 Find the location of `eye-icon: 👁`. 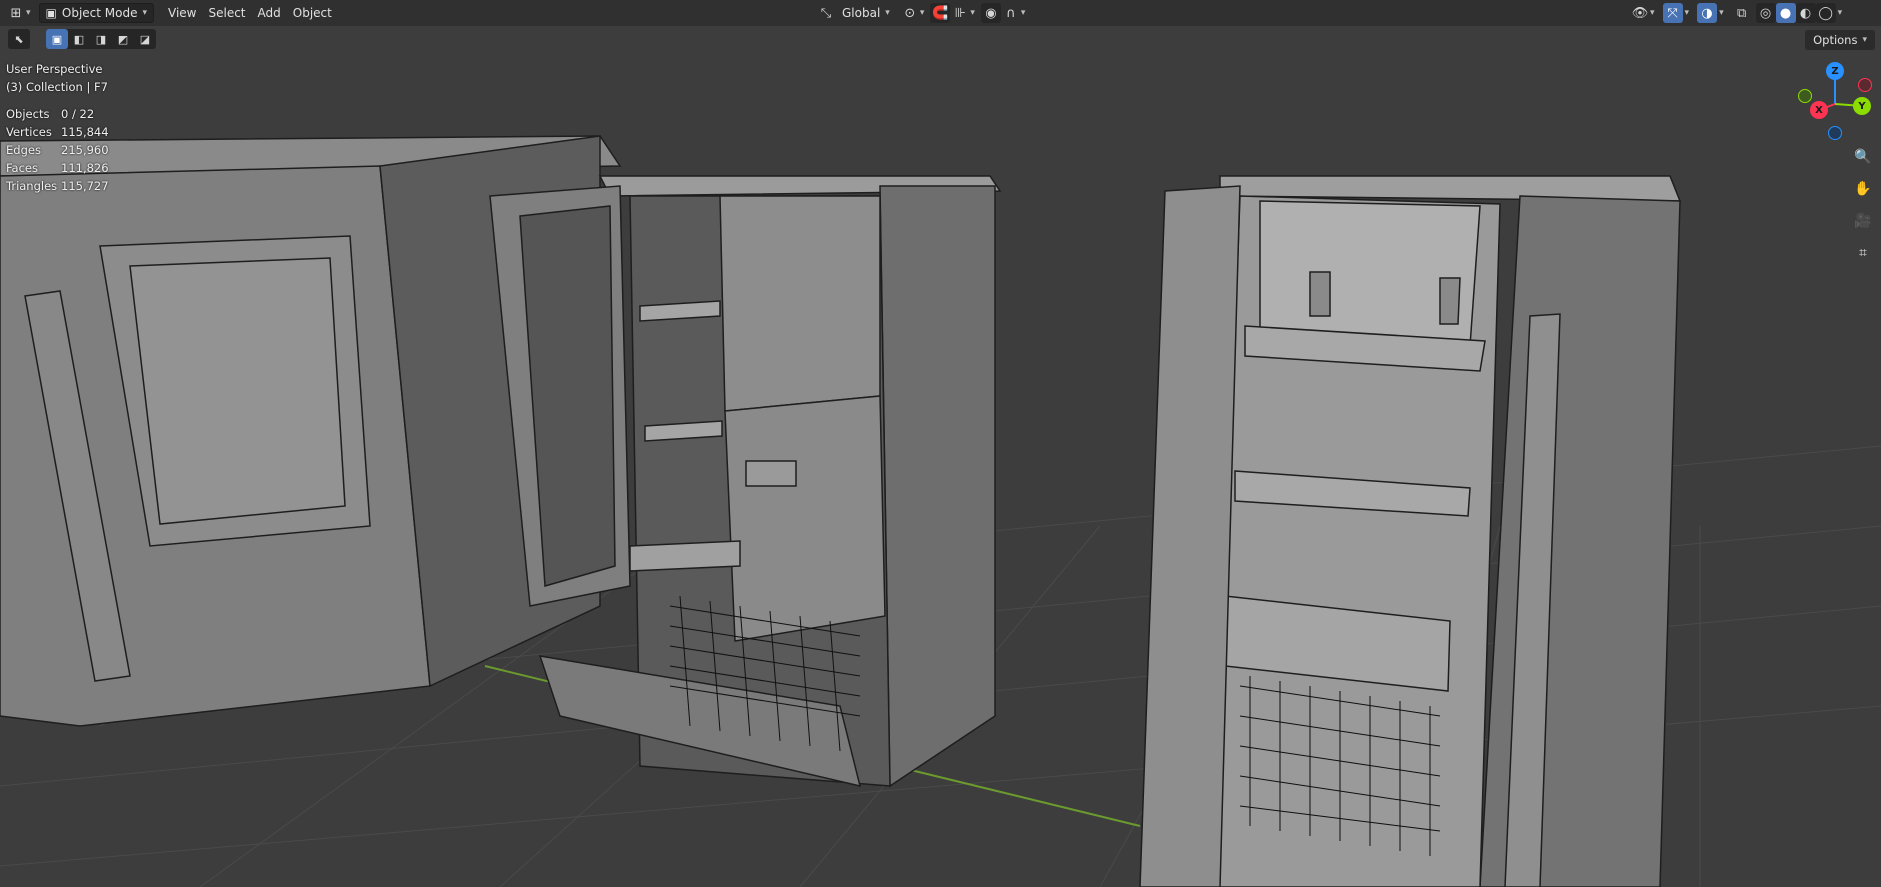

eye-icon: 👁 is located at coordinates (1640, 13).